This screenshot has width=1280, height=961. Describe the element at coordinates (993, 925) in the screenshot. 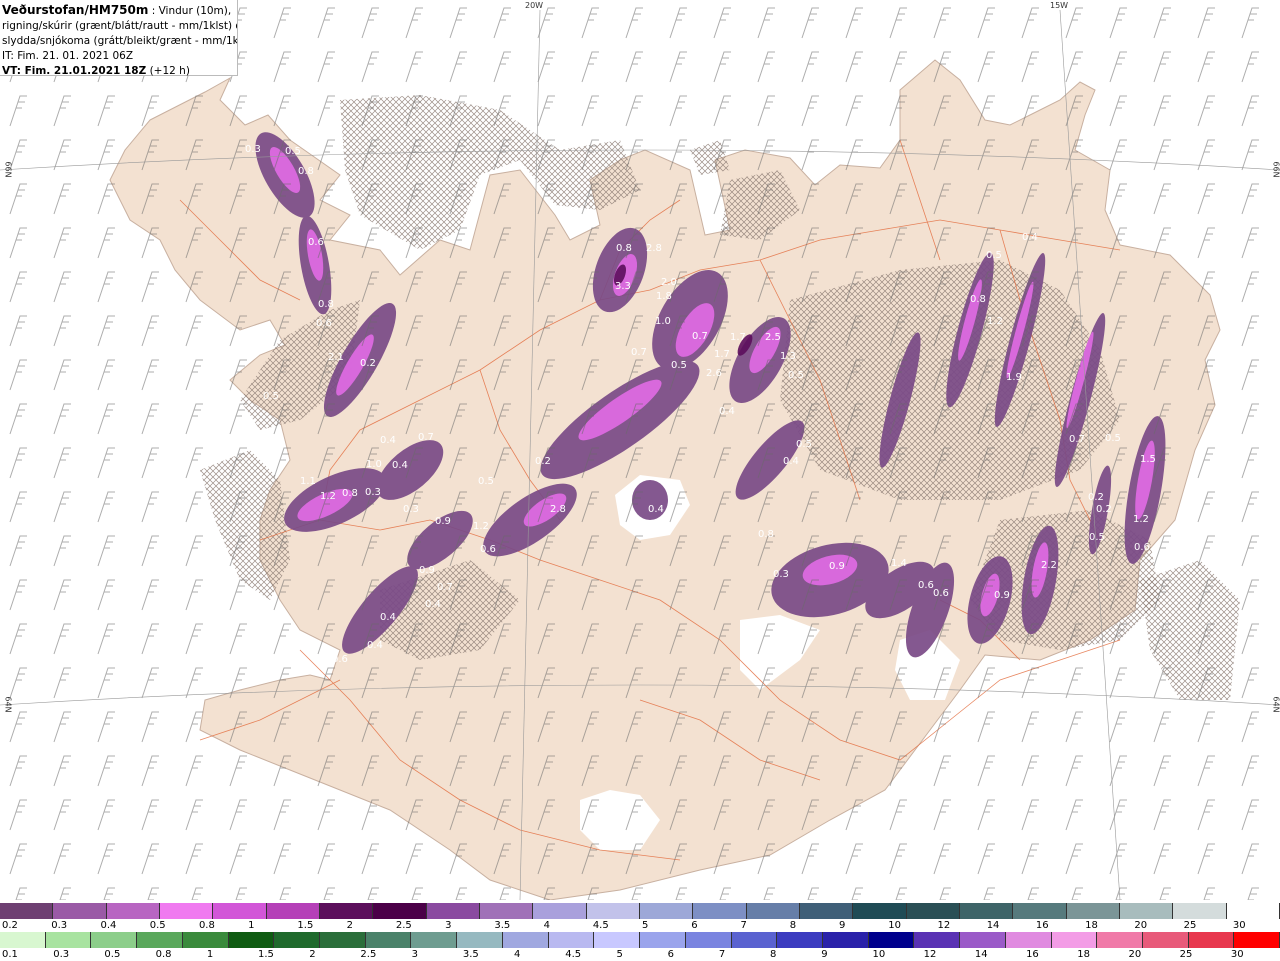

I see `snow-legend-label: 14` at that location.